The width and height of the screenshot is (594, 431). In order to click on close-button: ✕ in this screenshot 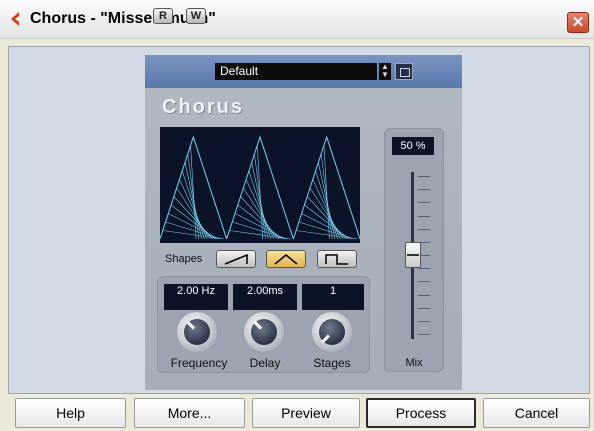, I will do `click(578, 22)`.